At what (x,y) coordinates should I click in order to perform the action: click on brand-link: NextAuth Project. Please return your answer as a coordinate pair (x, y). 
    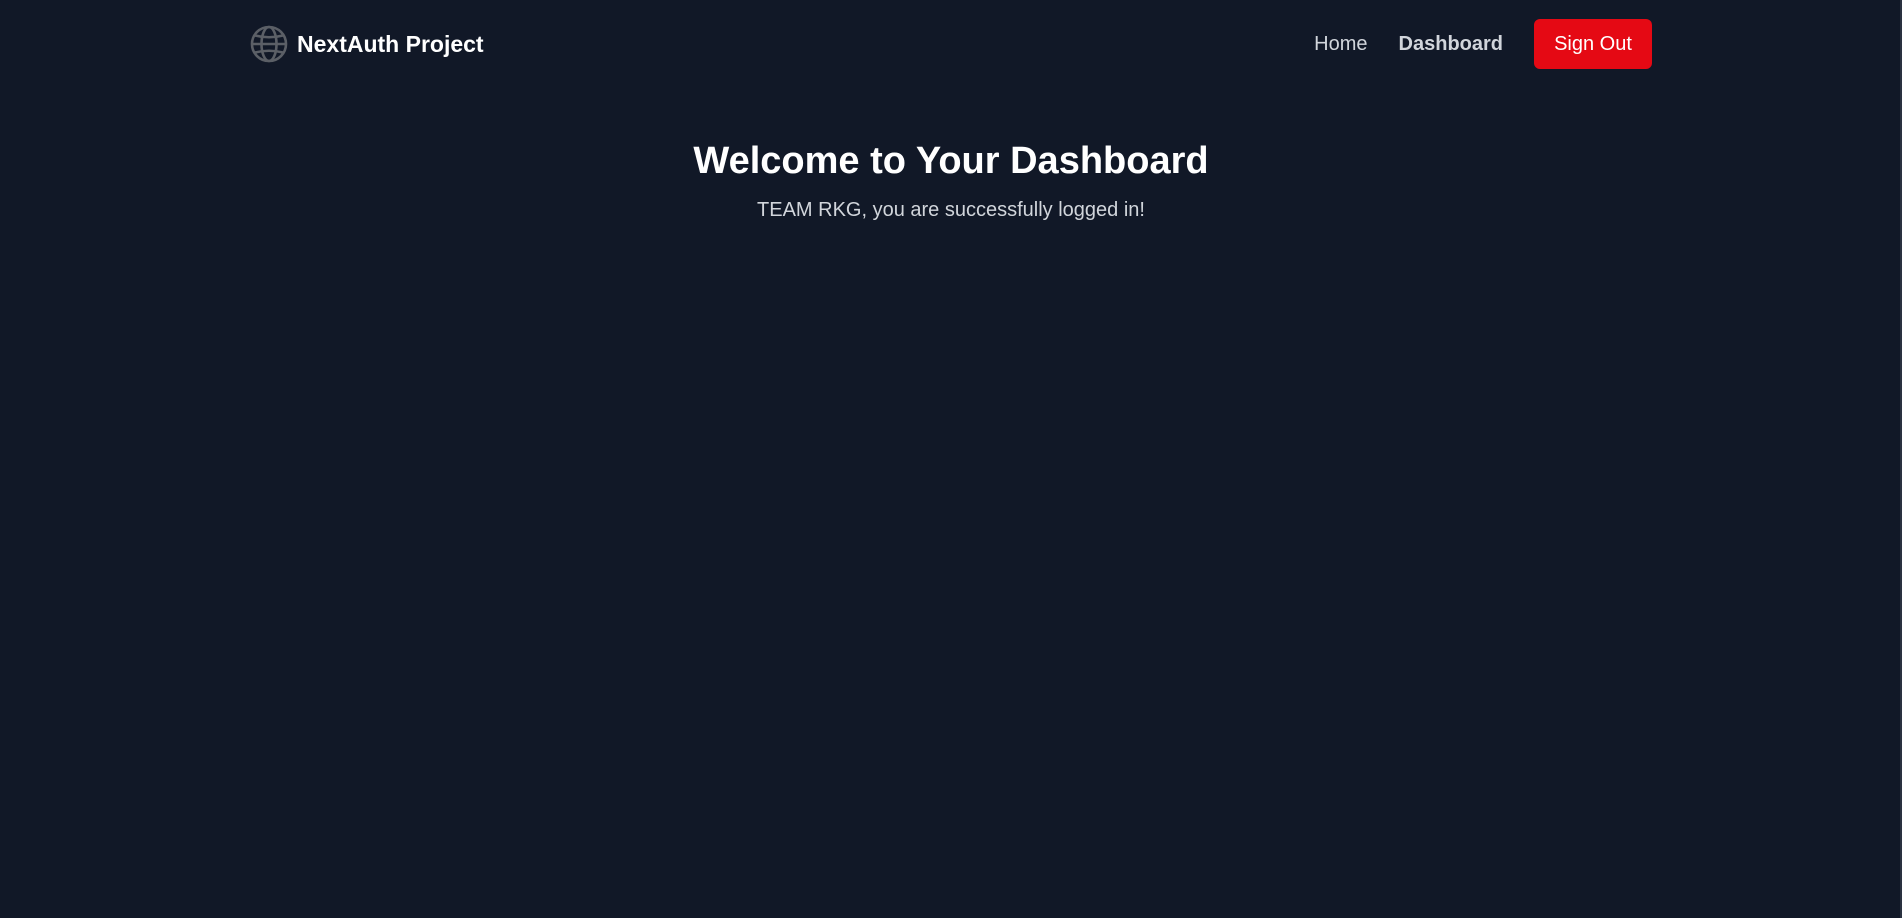
    Looking at the image, I should click on (367, 44).